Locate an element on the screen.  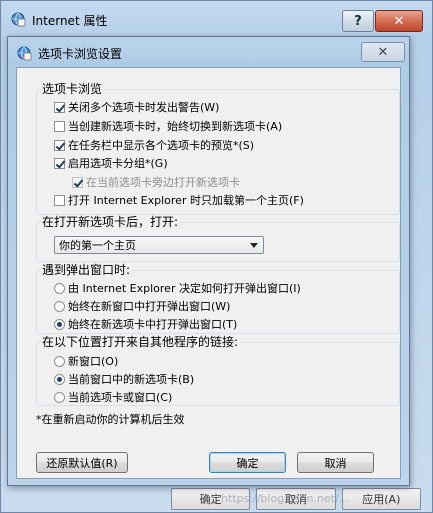
popup-new-window-label: 始终在新窗口中打开弹出窗口(W) is located at coordinates (149, 306).